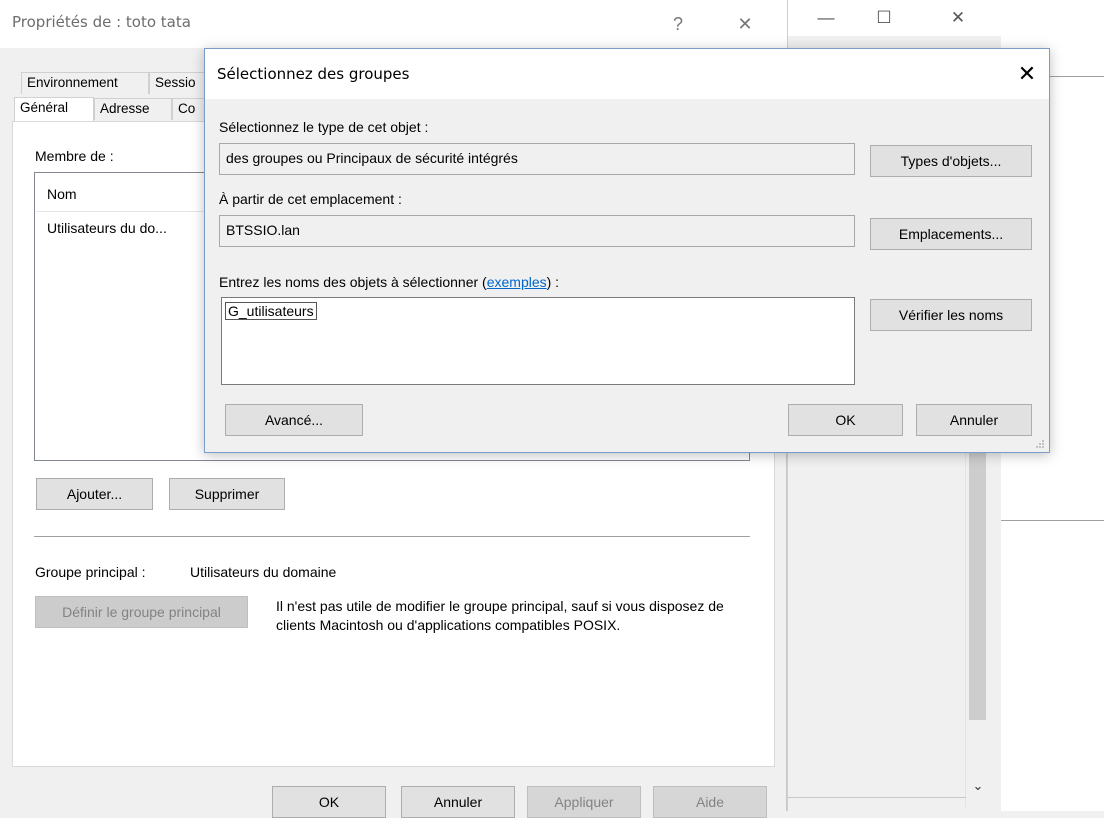  I want to click on tab-general: Général, so click(54, 109).